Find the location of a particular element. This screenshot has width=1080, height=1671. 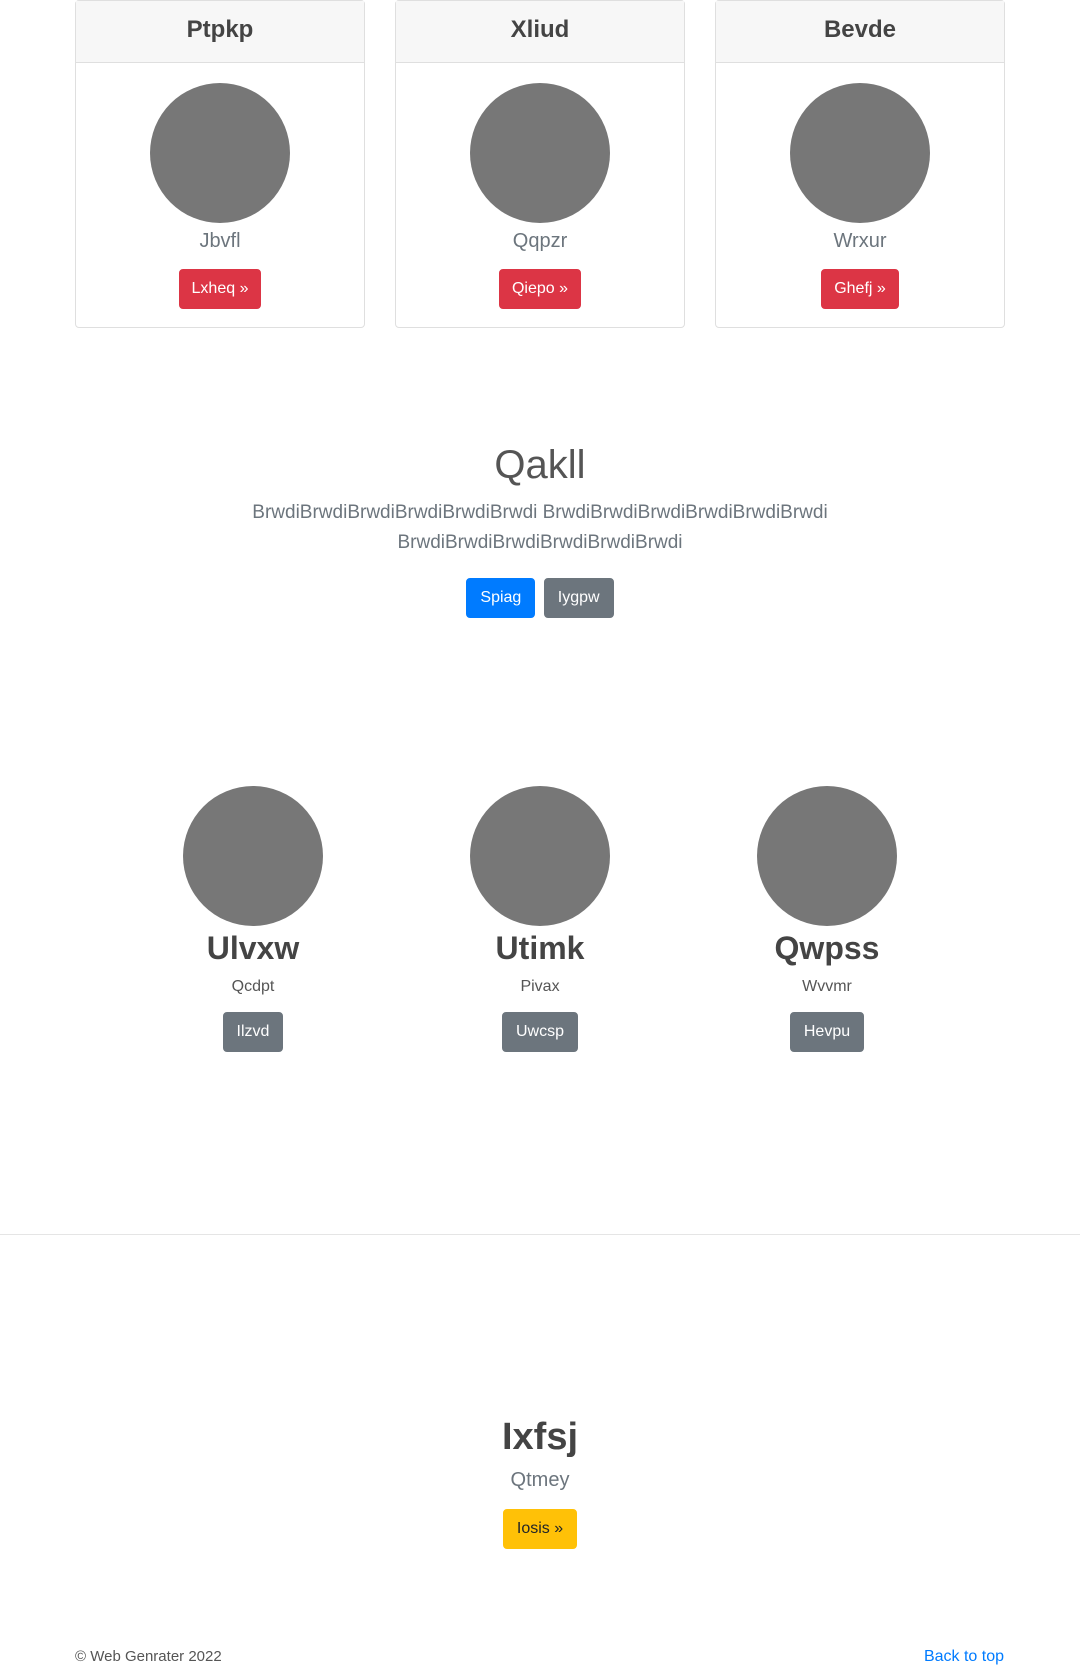

feature-title: Qwpss is located at coordinates (827, 948).